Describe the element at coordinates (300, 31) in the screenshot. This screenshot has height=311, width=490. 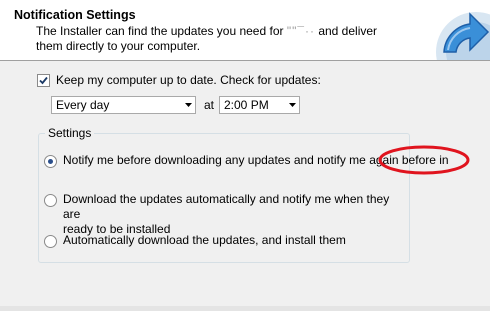
I see `redacted-product-name: ""¯··` at that location.